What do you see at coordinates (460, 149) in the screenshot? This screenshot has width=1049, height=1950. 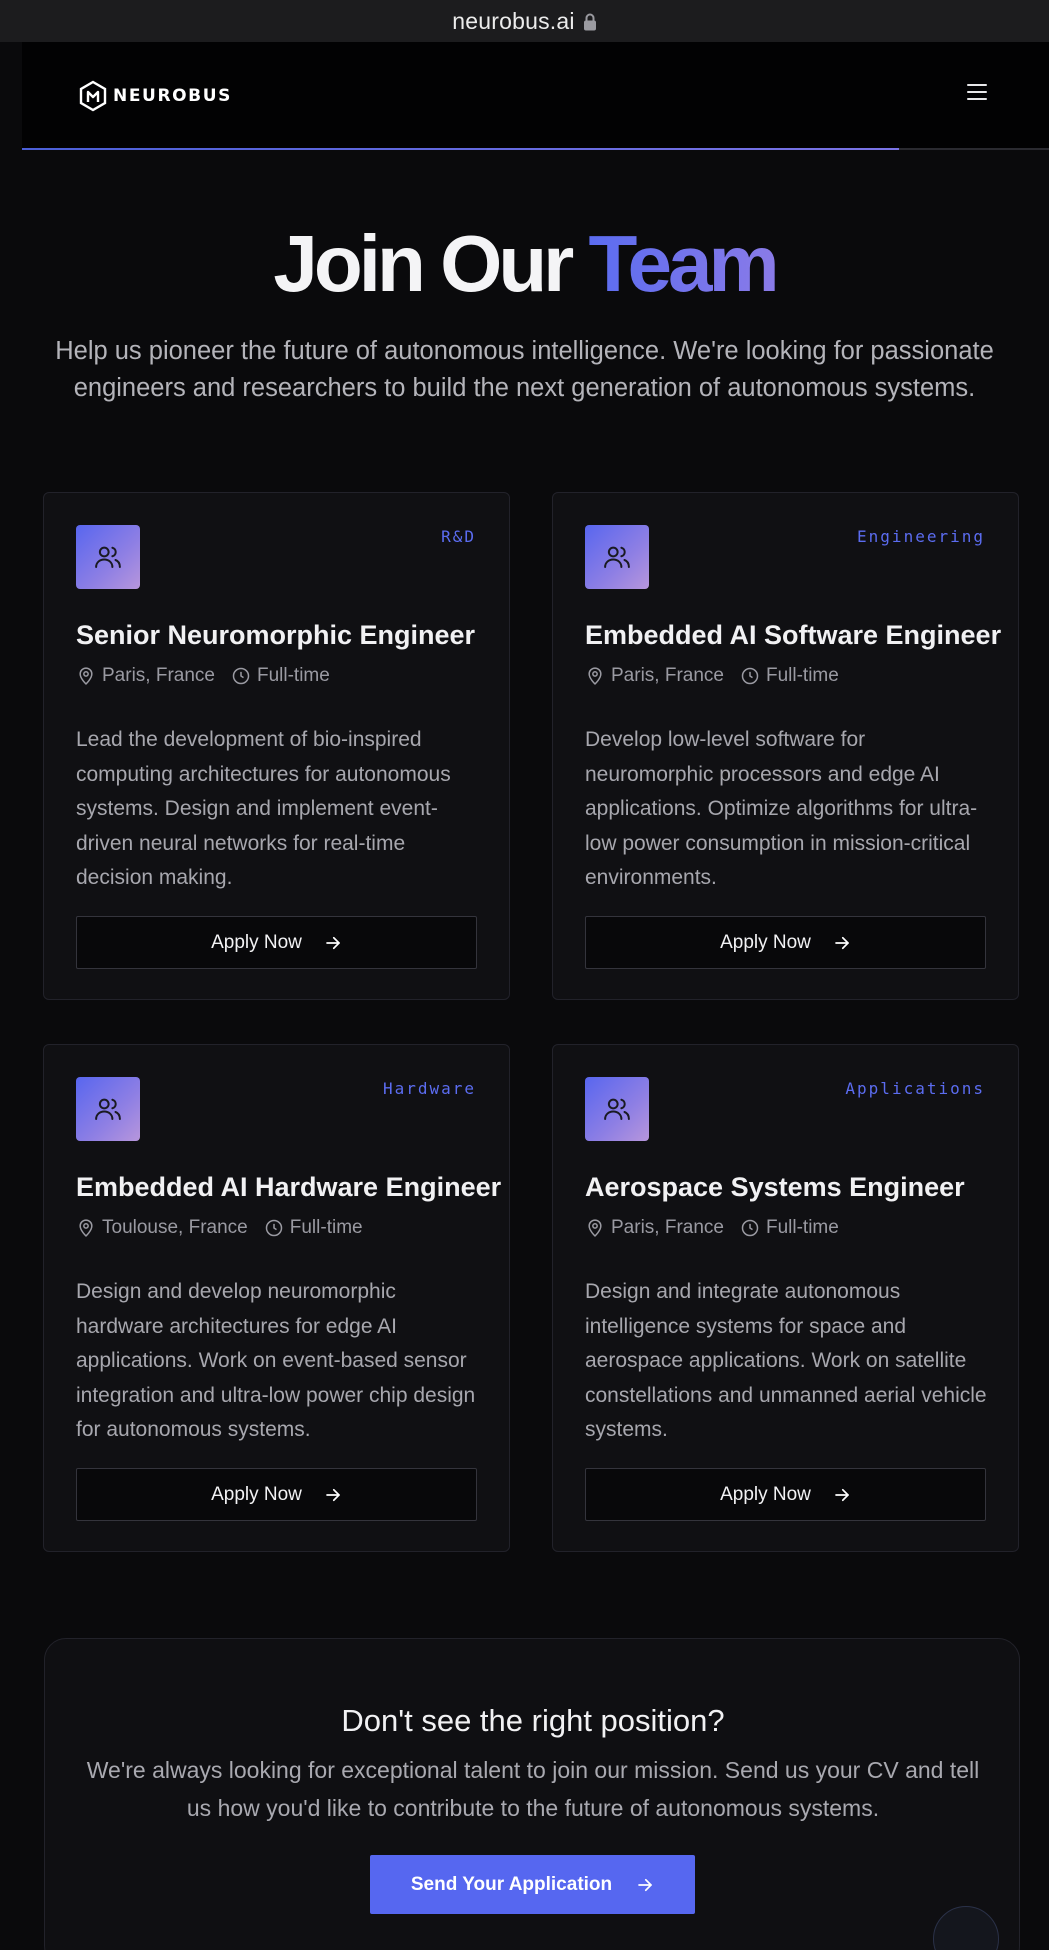 I see `scroll-progress-bar` at bounding box center [460, 149].